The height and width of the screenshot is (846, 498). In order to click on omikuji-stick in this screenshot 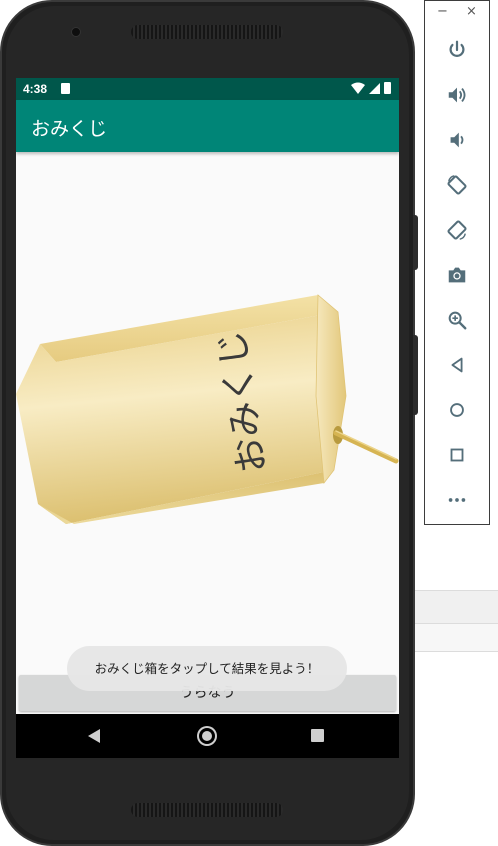, I will do `click(366, 447)`.